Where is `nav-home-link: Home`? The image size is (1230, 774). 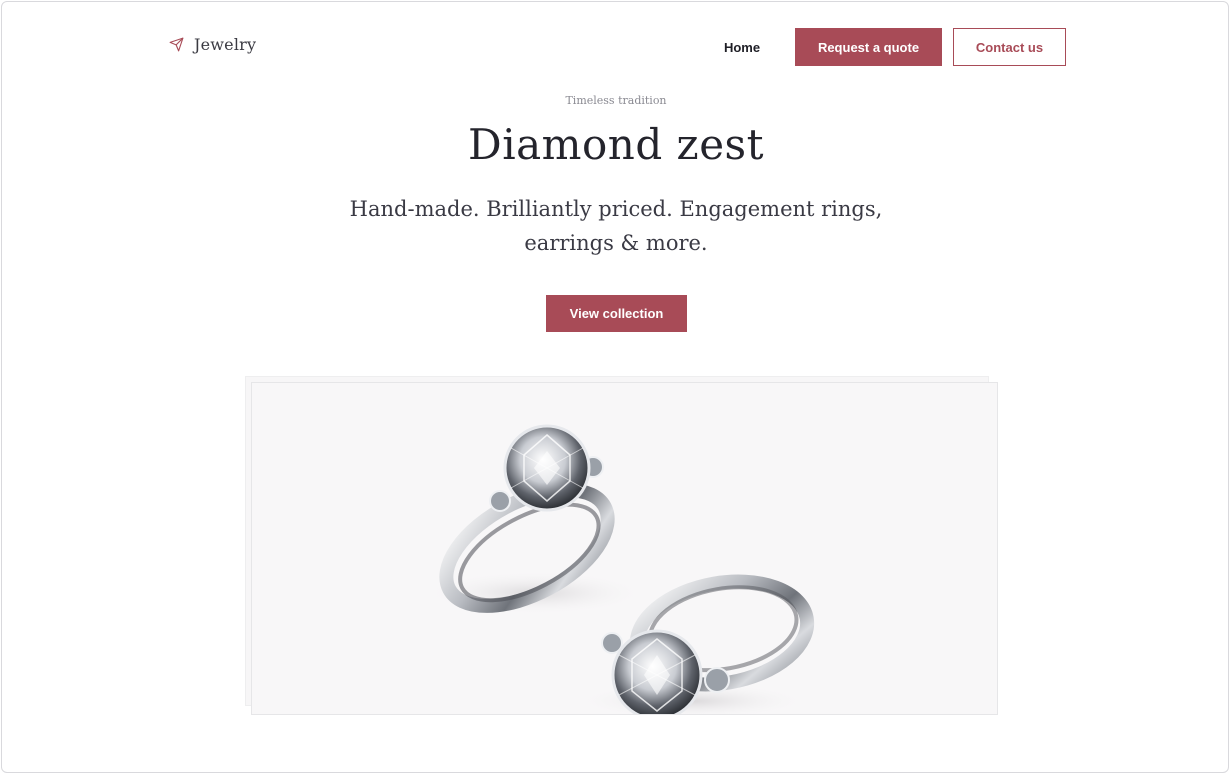
nav-home-link: Home is located at coordinates (742, 47).